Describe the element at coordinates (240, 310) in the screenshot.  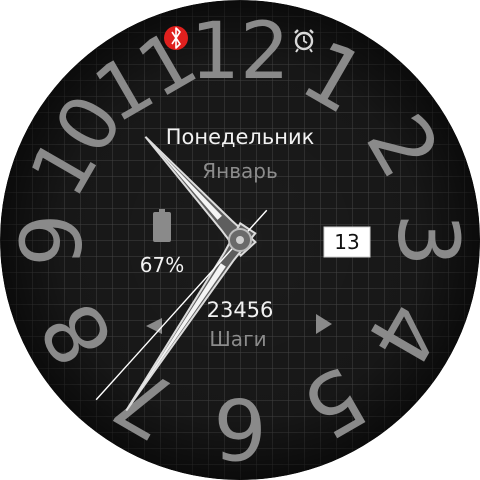
I see `steps-count: 23456` at that location.